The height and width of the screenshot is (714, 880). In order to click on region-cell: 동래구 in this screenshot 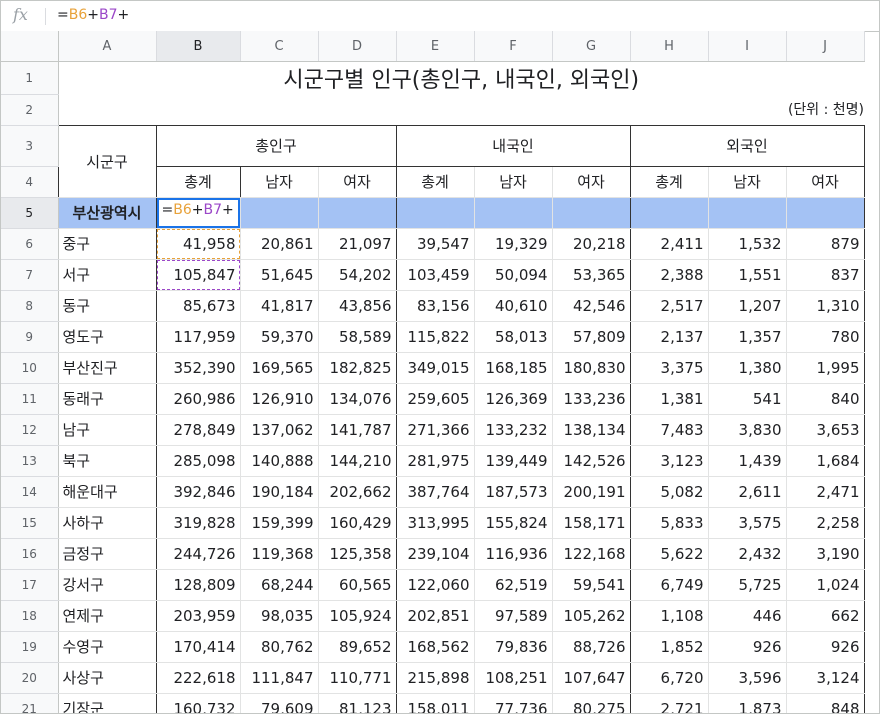, I will do `click(107, 399)`.